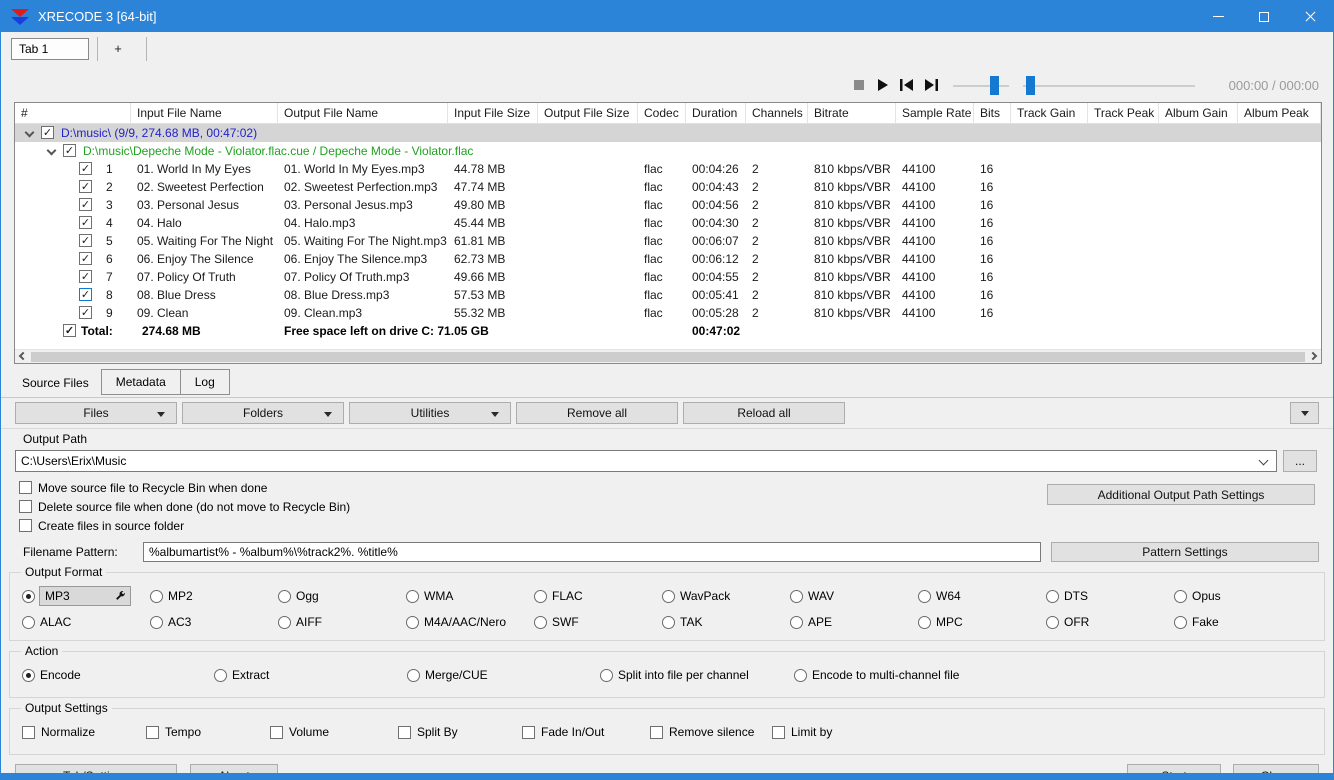  Describe the element at coordinates (1110, 622) in the screenshot. I see `format-option-ofr: OFR` at that location.